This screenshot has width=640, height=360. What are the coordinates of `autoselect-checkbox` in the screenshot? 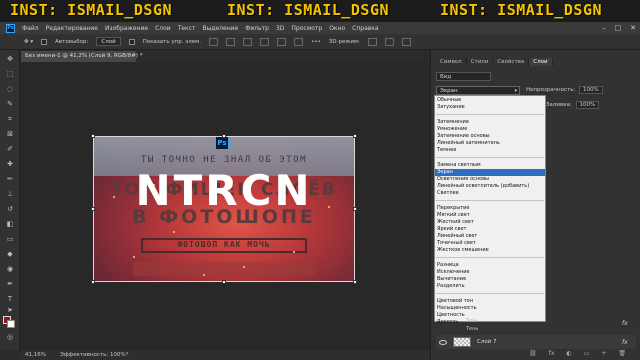 It's located at (44, 41).